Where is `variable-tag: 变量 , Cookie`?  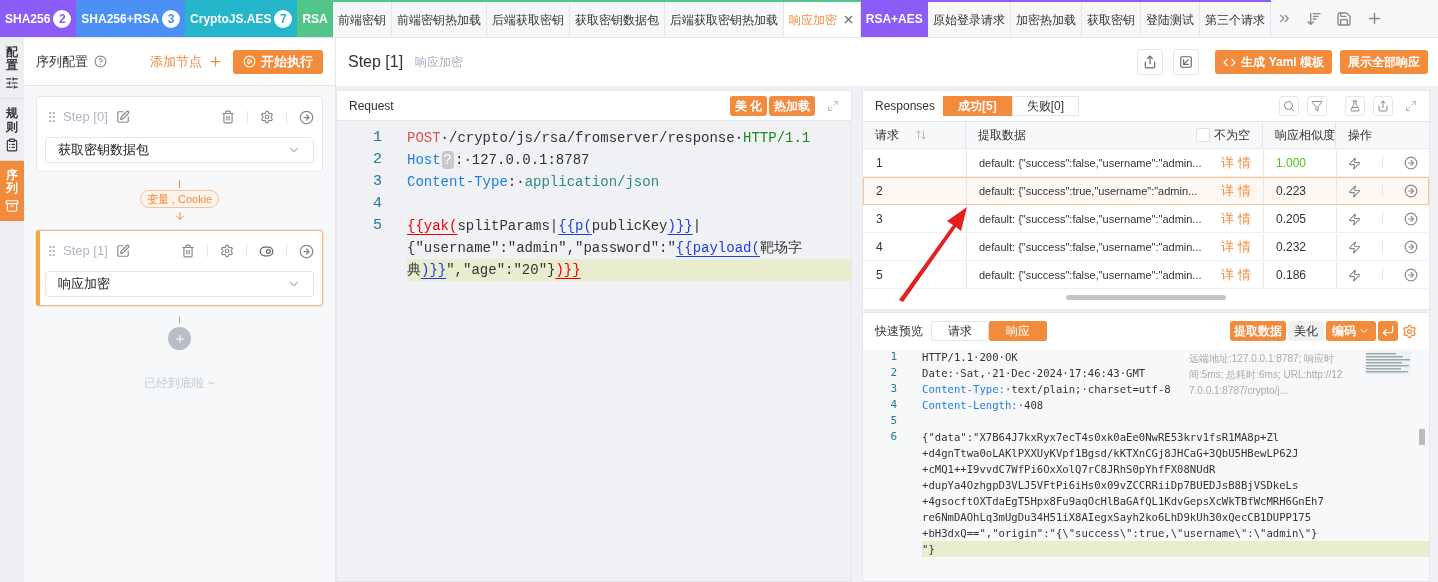
variable-tag: 变量 , Cookie is located at coordinates (179, 199).